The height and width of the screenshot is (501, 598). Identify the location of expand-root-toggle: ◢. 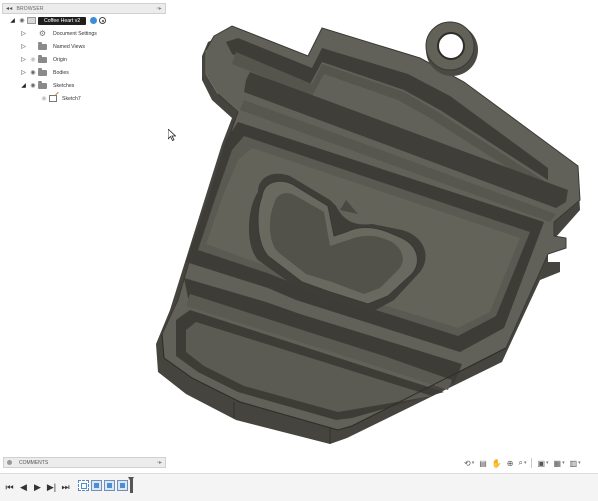
(12, 20).